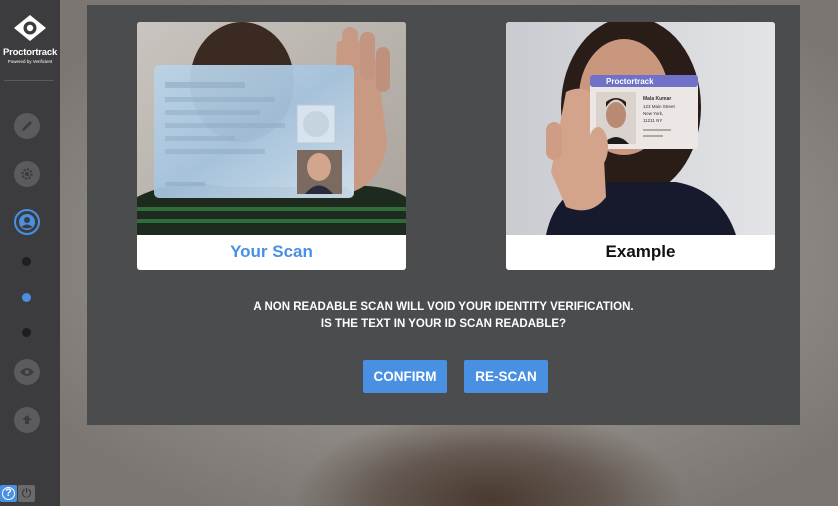  What do you see at coordinates (30, 253) in the screenshot?
I see `sidebar: Proctortrack Powered by Verificient ? ⏻` at bounding box center [30, 253].